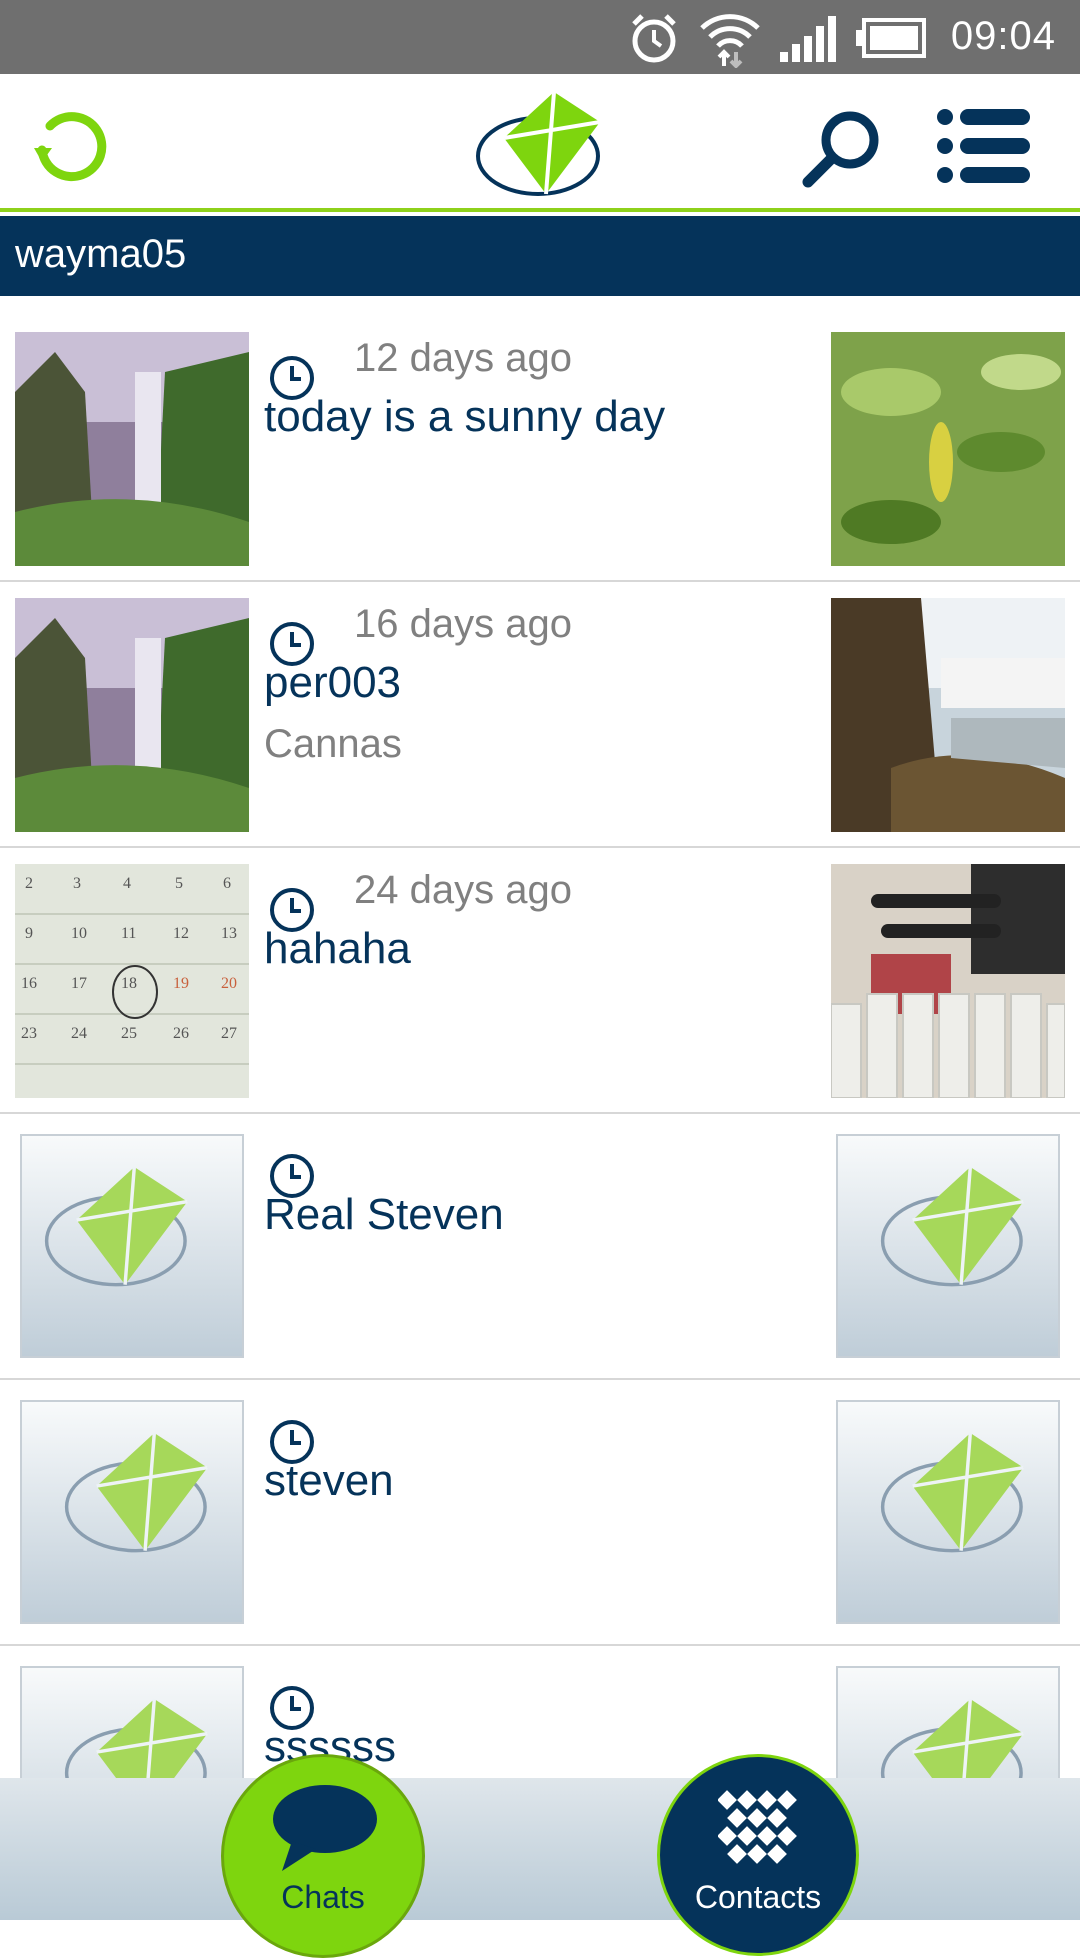 This screenshot has height=1958, width=1080. Describe the element at coordinates (68, 144) in the screenshot. I see `refresh-icon` at that location.